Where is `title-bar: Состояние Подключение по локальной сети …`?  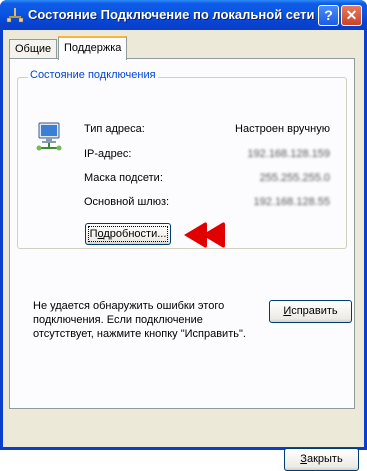 title-bar: Состояние Подключение по локальной сети … is located at coordinates (183, 15).